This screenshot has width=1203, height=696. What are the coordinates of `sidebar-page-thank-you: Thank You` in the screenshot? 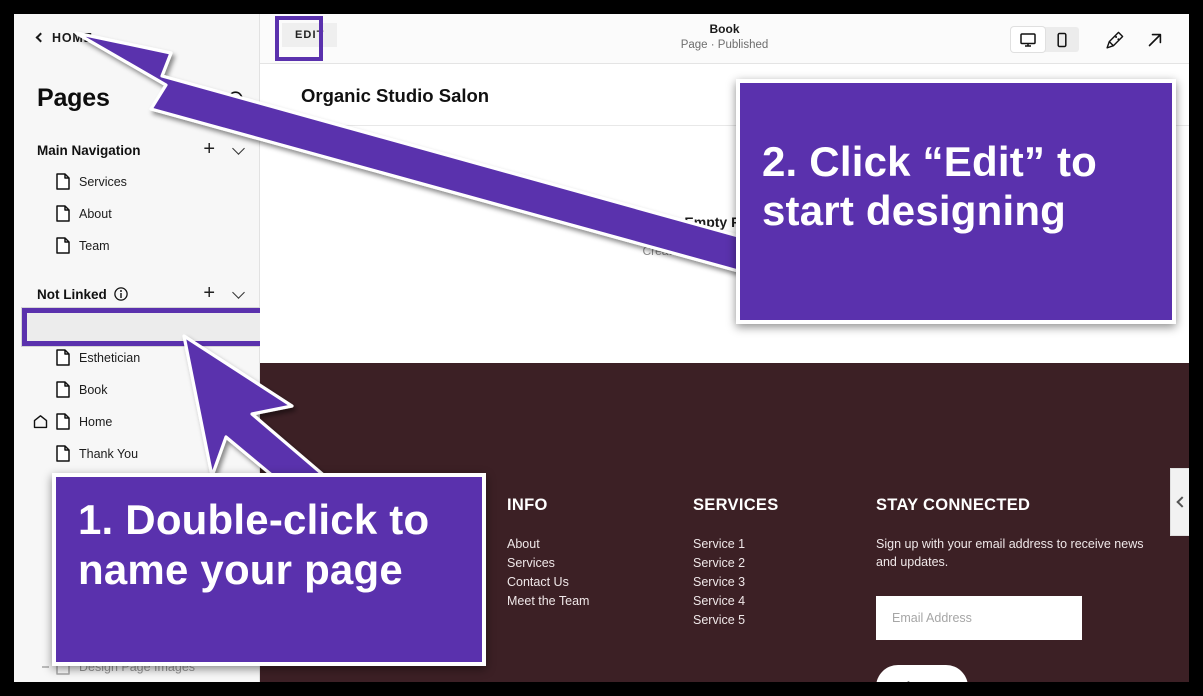 It's located at (137, 454).